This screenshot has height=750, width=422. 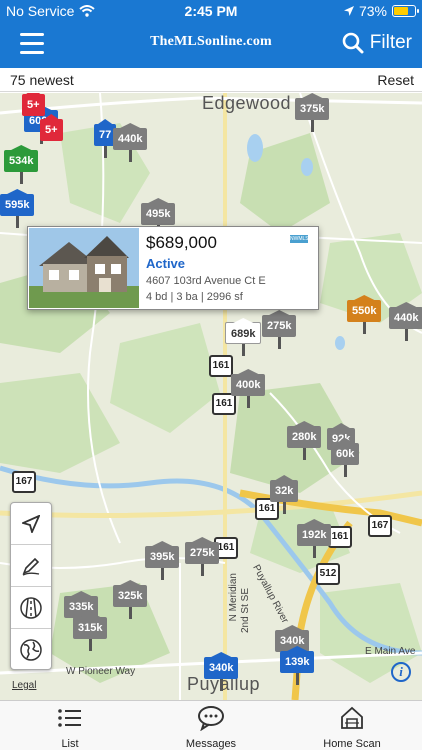 I want to click on listing-marker-selected: 689k, so click(x=243, y=339).